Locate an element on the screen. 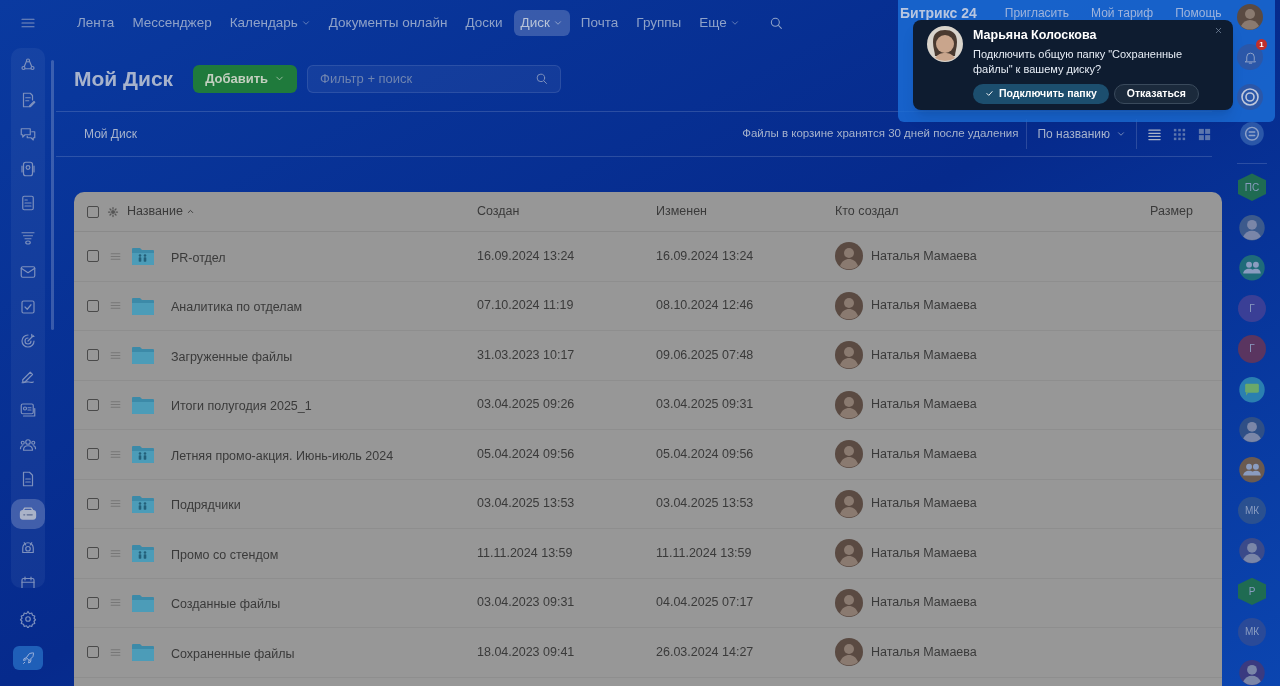 This screenshot has height=686, width=1280. logo: Битрикс 24 is located at coordinates (938, 13).